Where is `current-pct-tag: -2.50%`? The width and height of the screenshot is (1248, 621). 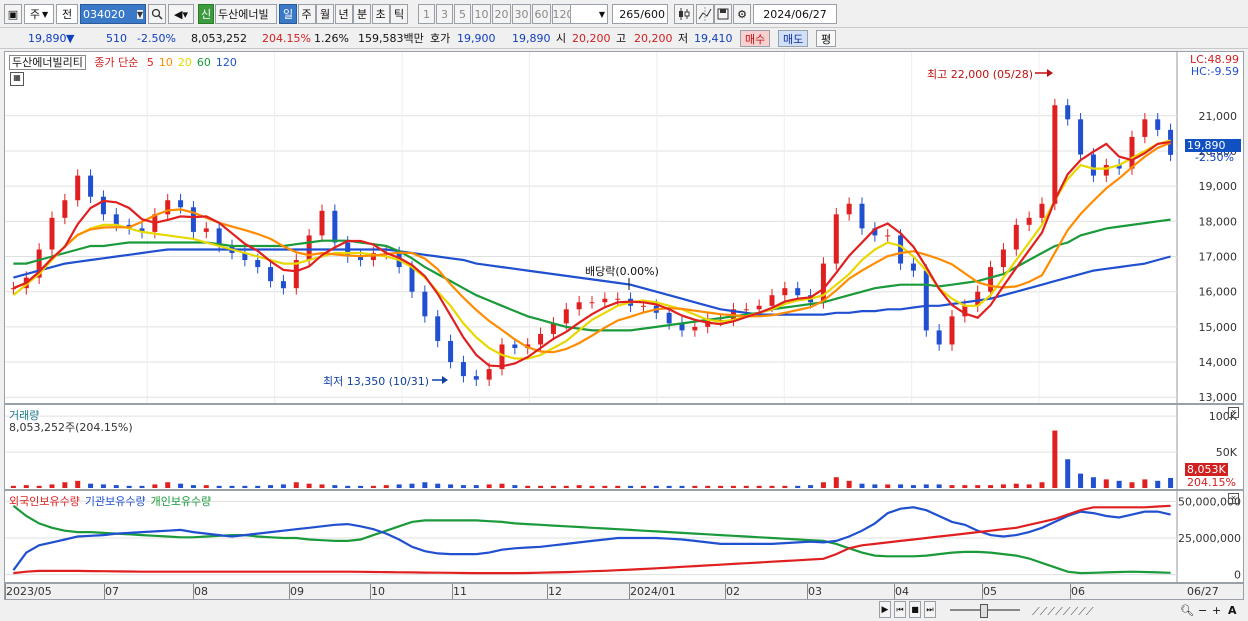 current-pct-tag: -2.50% is located at coordinates (1214, 157).